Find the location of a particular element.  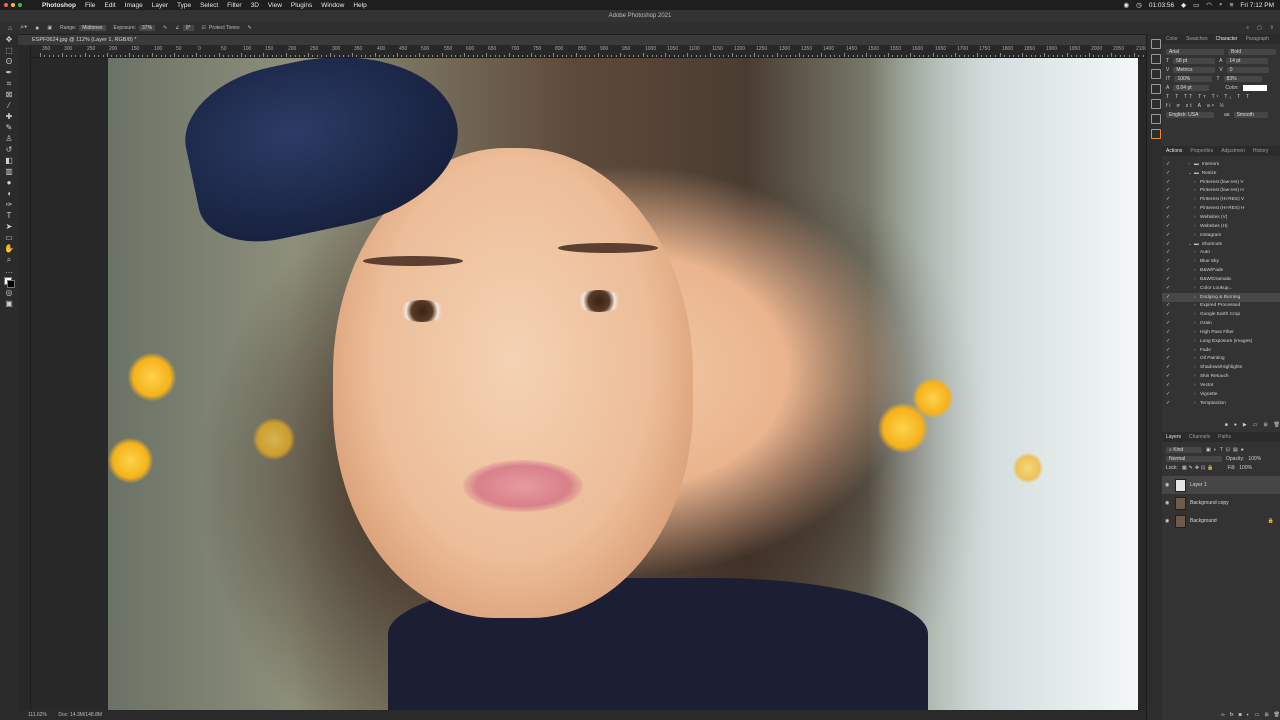

tab-paths: Paths is located at coordinates (1224, 437).